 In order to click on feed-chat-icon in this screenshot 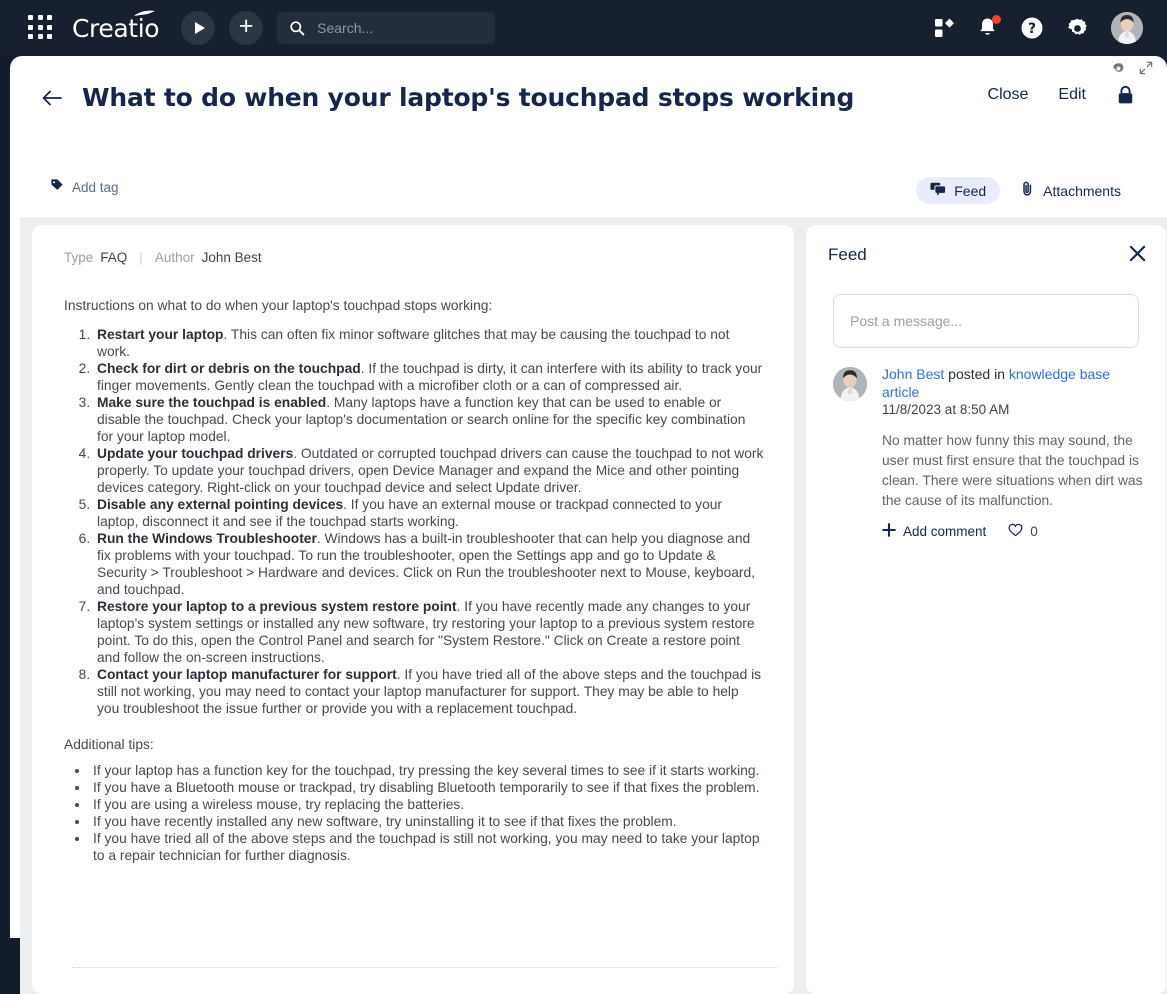, I will do `click(938, 190)`.